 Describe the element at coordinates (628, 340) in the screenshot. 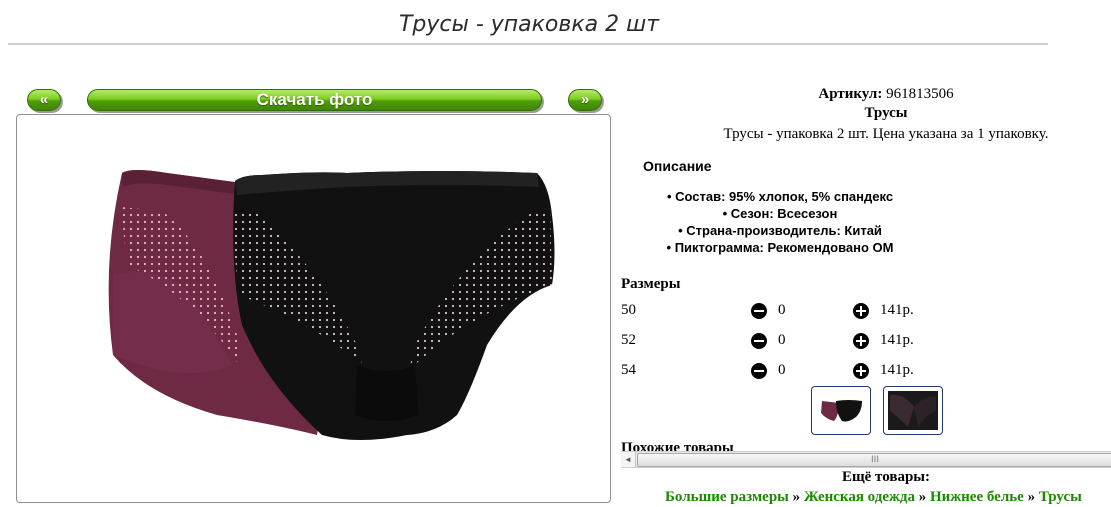

I see `size-label: 52` at that location.